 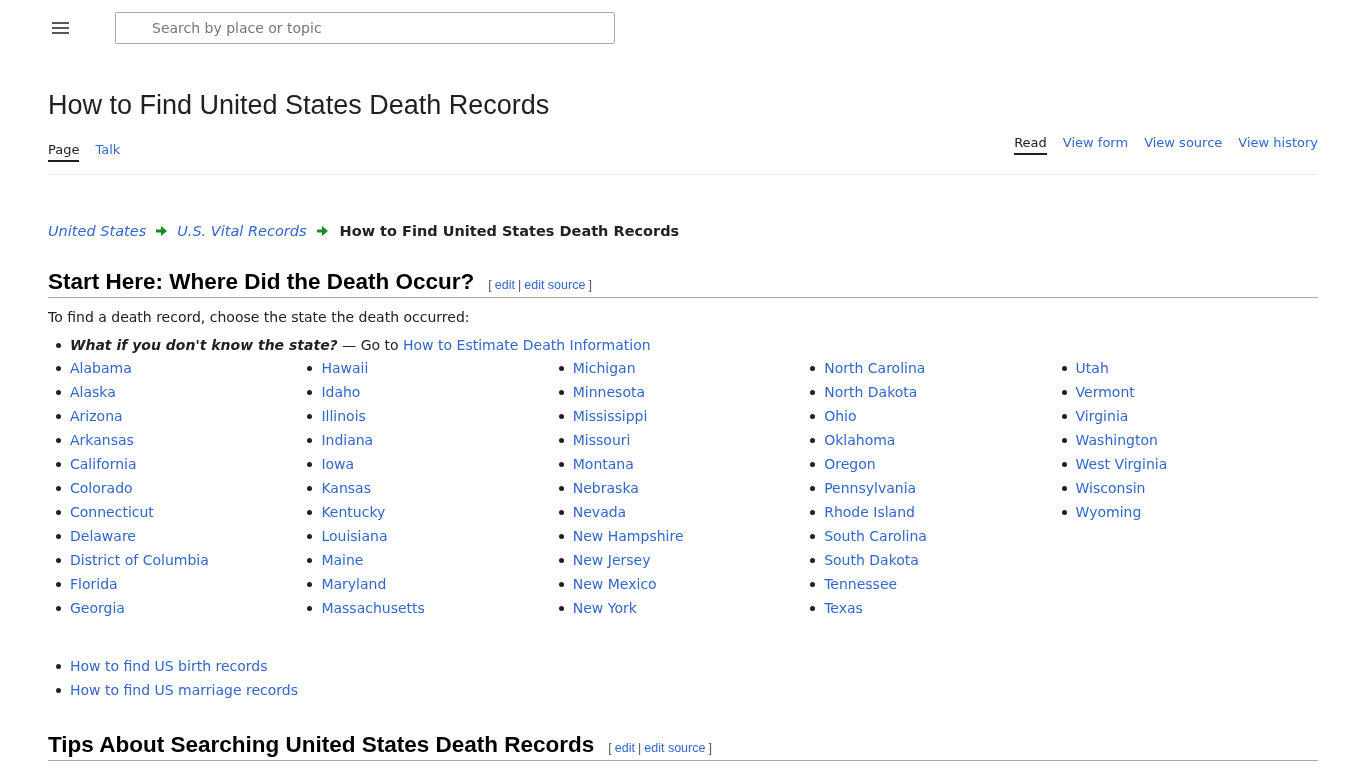 What do you see at coordinates (875, 368) in the screenshot?
I see `state-link: North Carolina` at bounding box center [875, 368].